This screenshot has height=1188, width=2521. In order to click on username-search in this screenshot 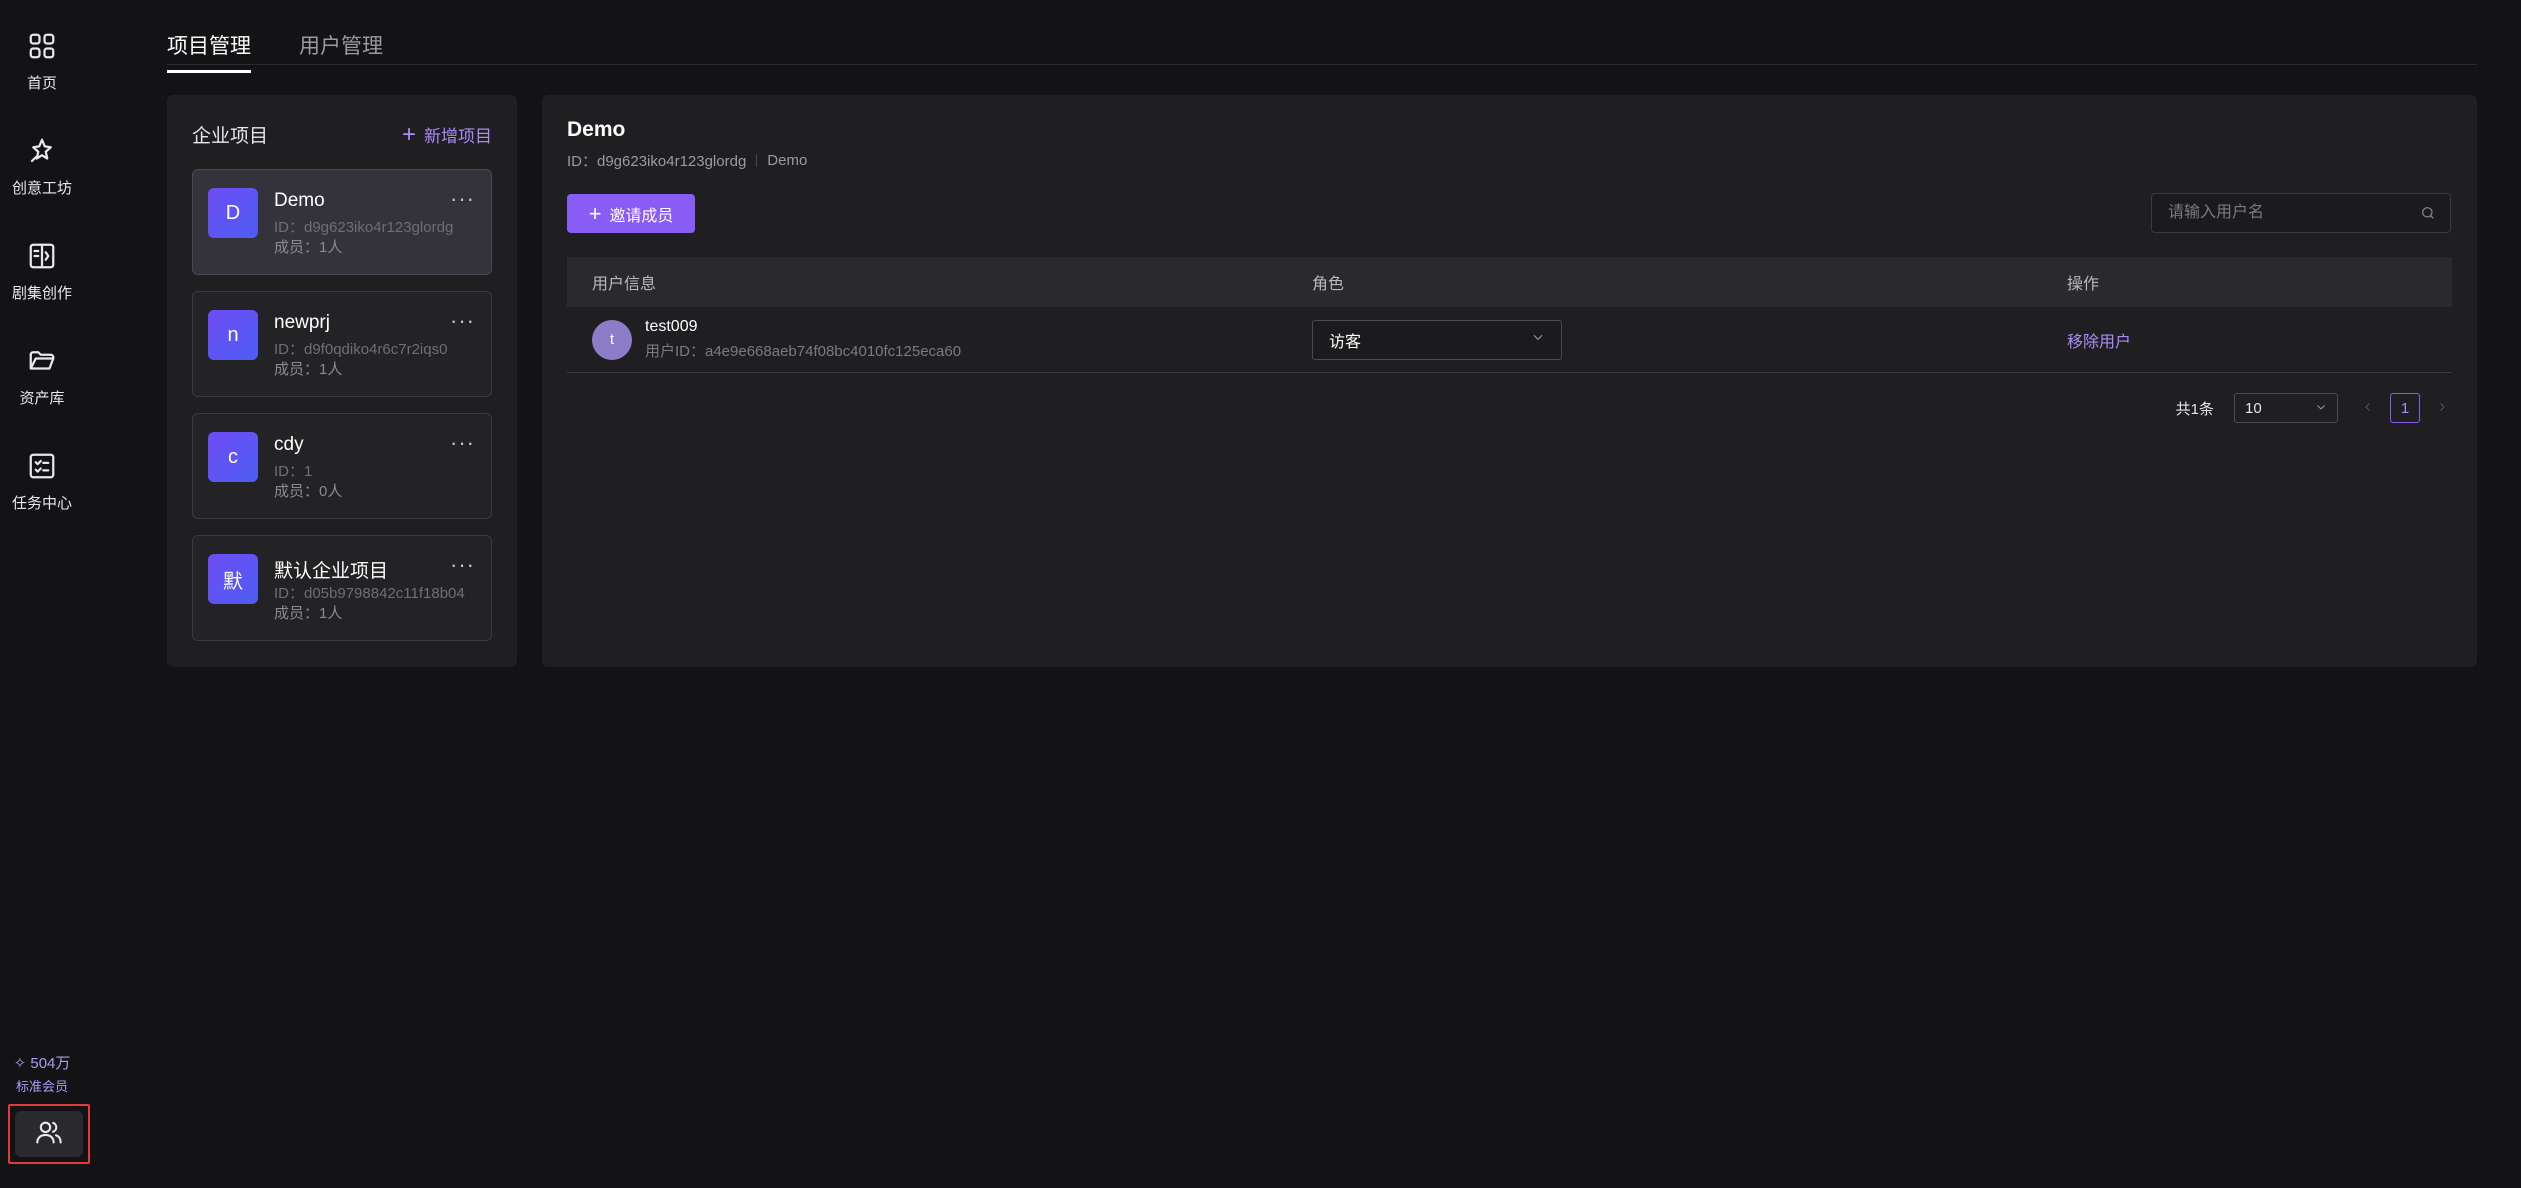, I will do `click(2301, 213)`.